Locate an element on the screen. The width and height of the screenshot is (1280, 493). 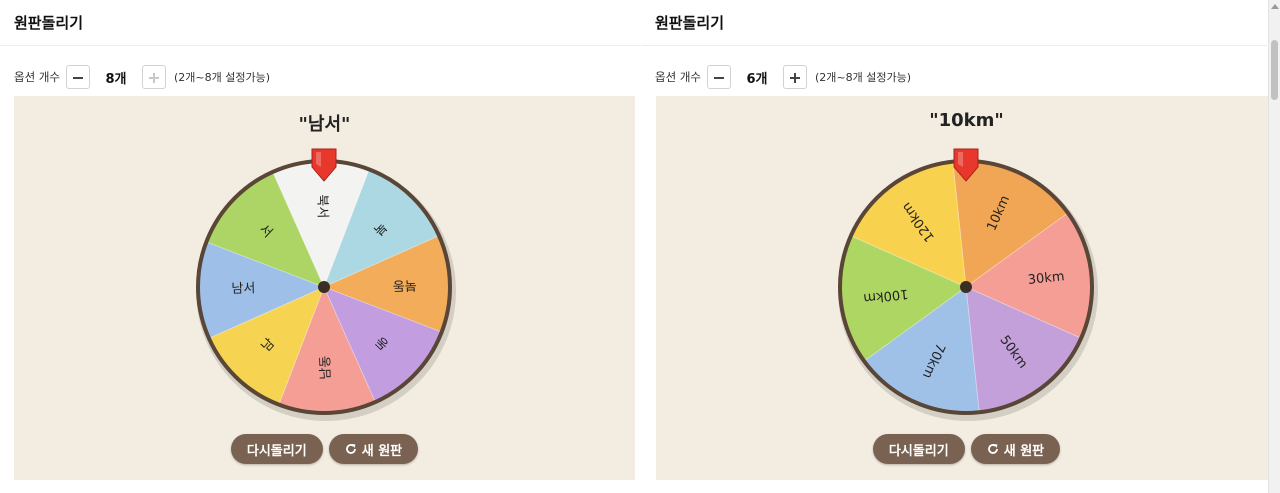
option-count-controls: 옵션 개수 8개 (2개~8개 설정가능) is located at coordinates (142, 77).